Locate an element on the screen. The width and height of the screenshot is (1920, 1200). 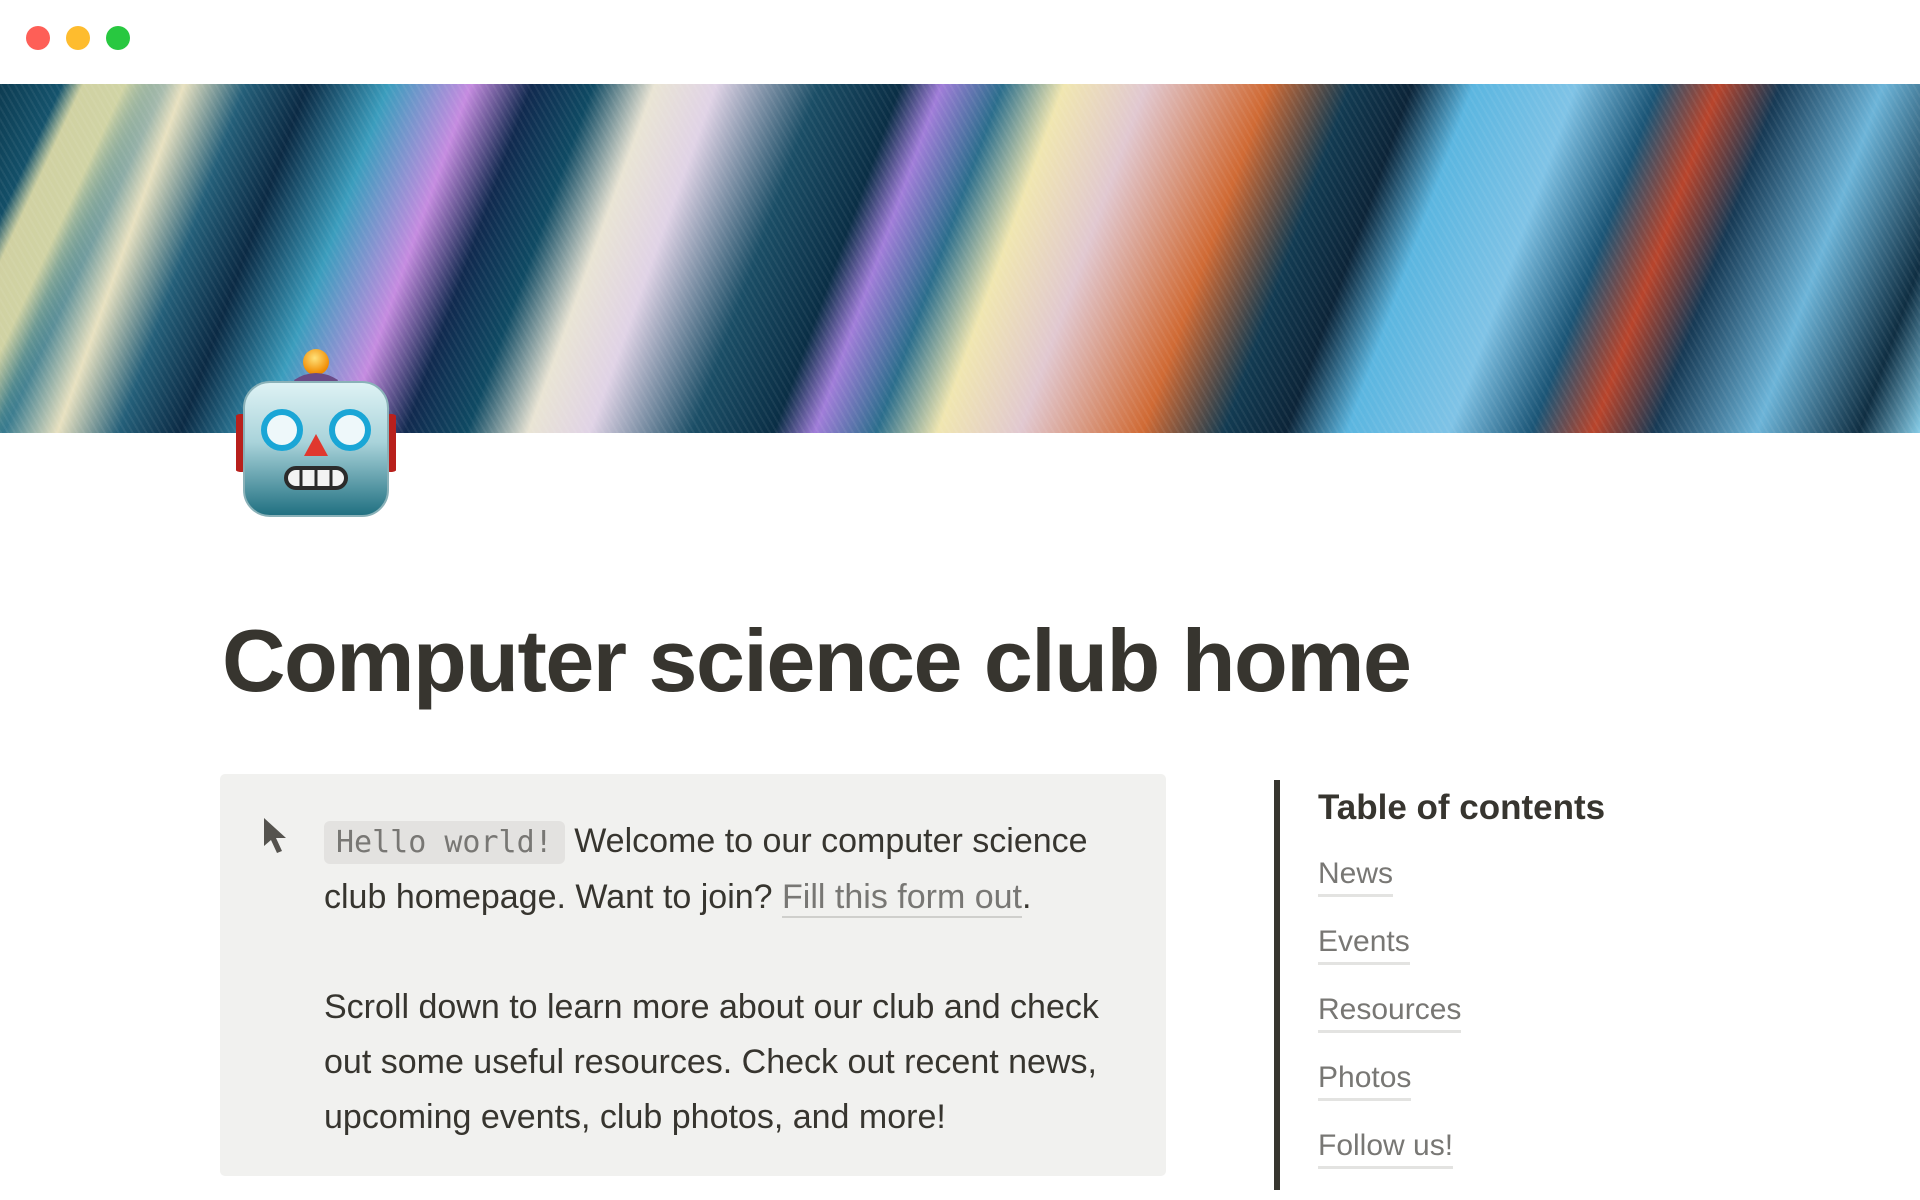
toc-item-news: News is located at coordinates (1356, 875).